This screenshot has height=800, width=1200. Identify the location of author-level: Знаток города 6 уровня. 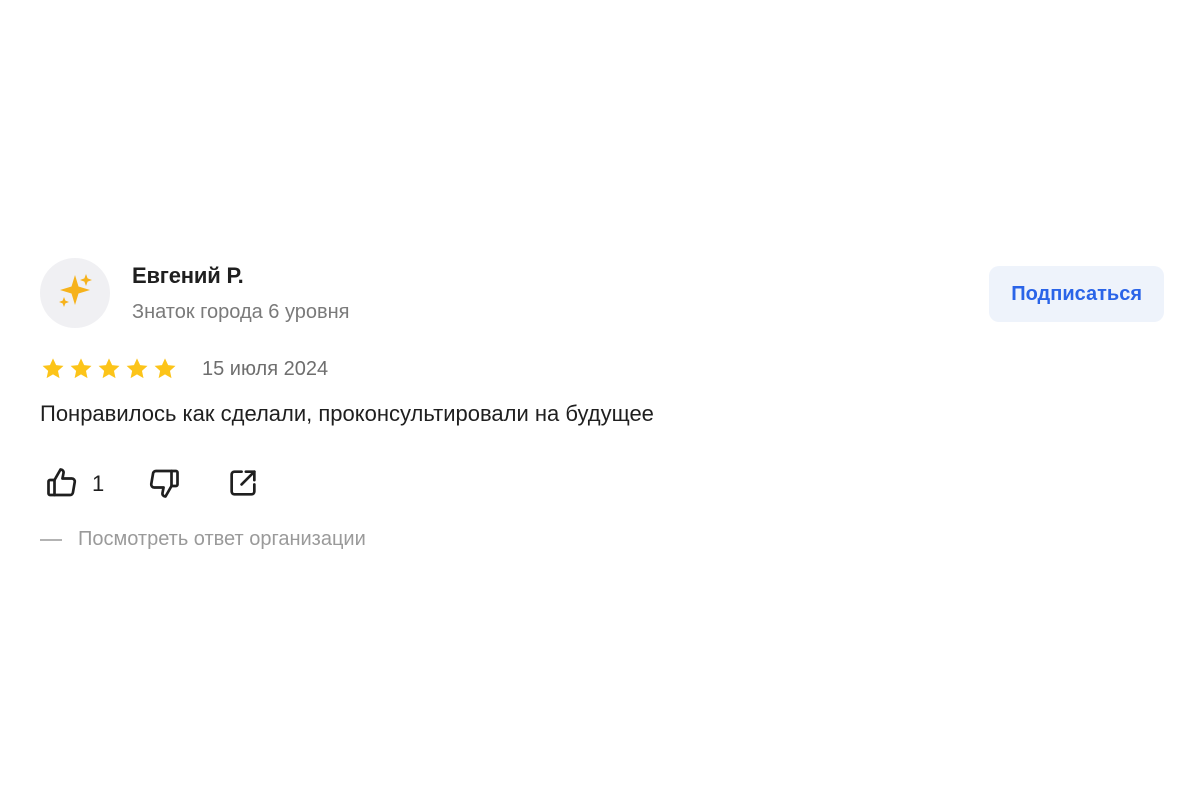
(241, 312).